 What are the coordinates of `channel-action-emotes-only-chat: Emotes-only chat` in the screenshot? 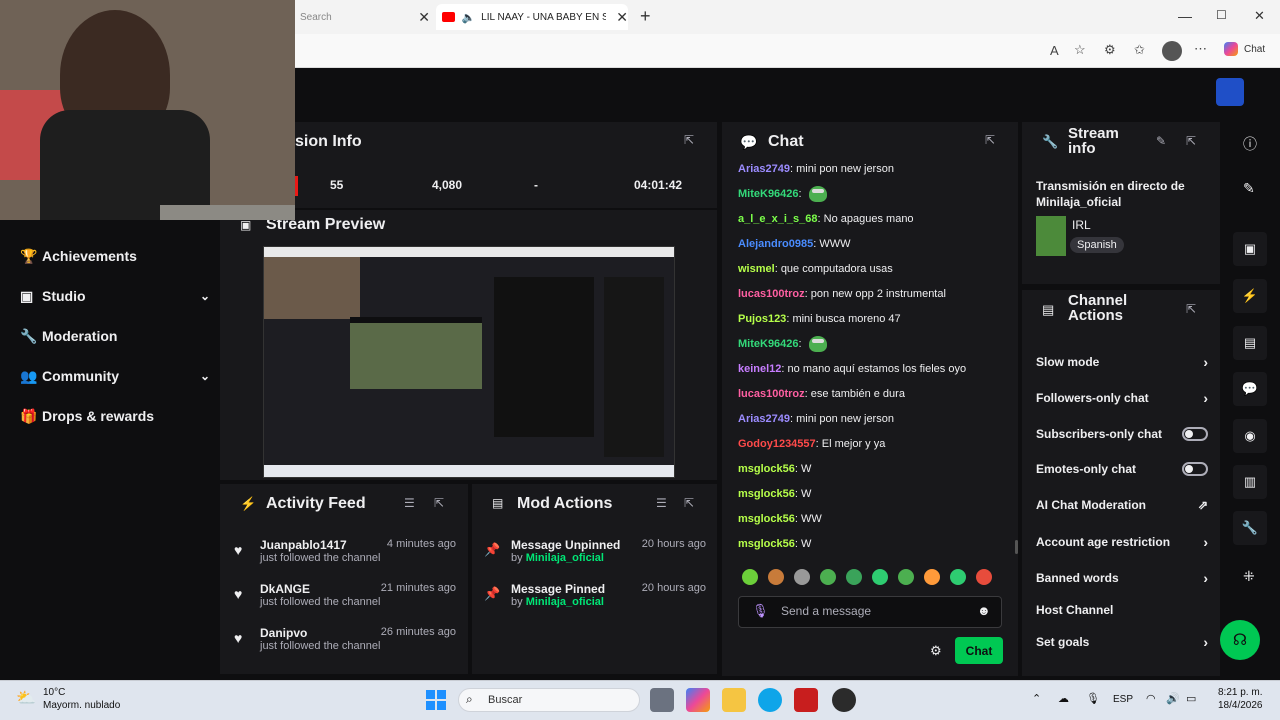 It's located at (1122, 469).